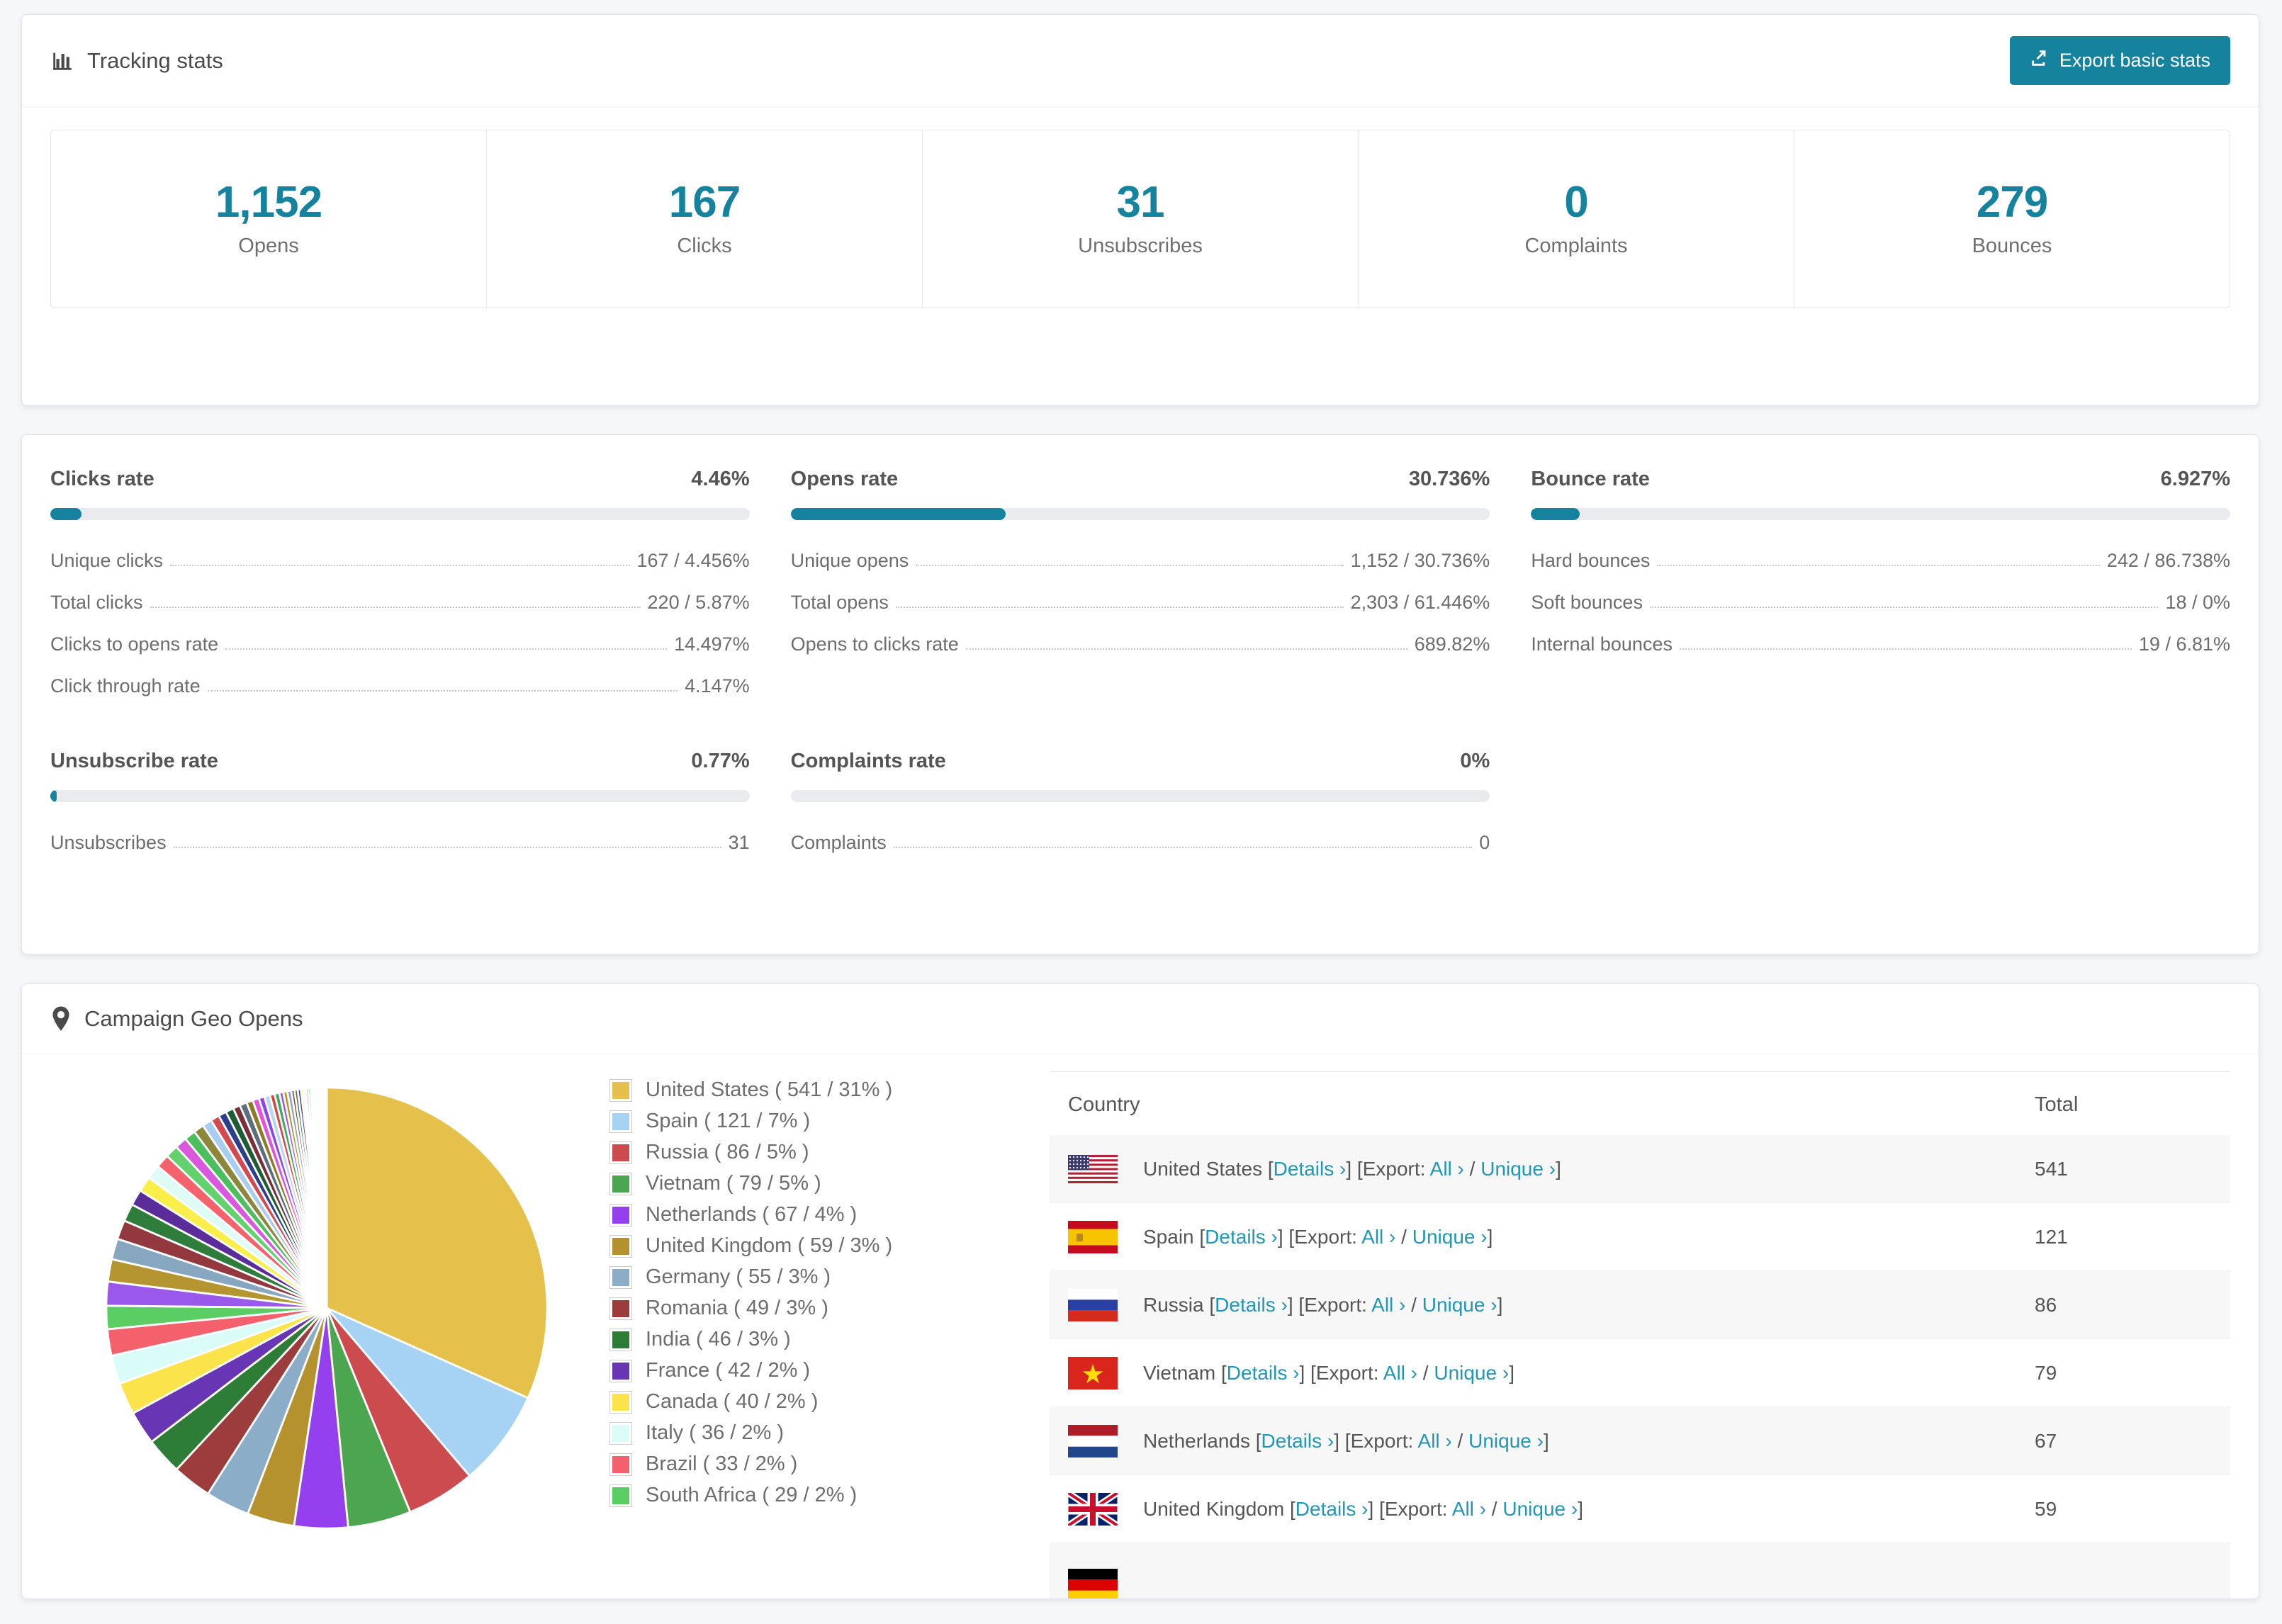 The width and height of the screenshot is (2282, 1624). What do you see at coordinates (1551, 1583) in the screenshot?
I see `country-cell` at bounding box center [1551, 1583].